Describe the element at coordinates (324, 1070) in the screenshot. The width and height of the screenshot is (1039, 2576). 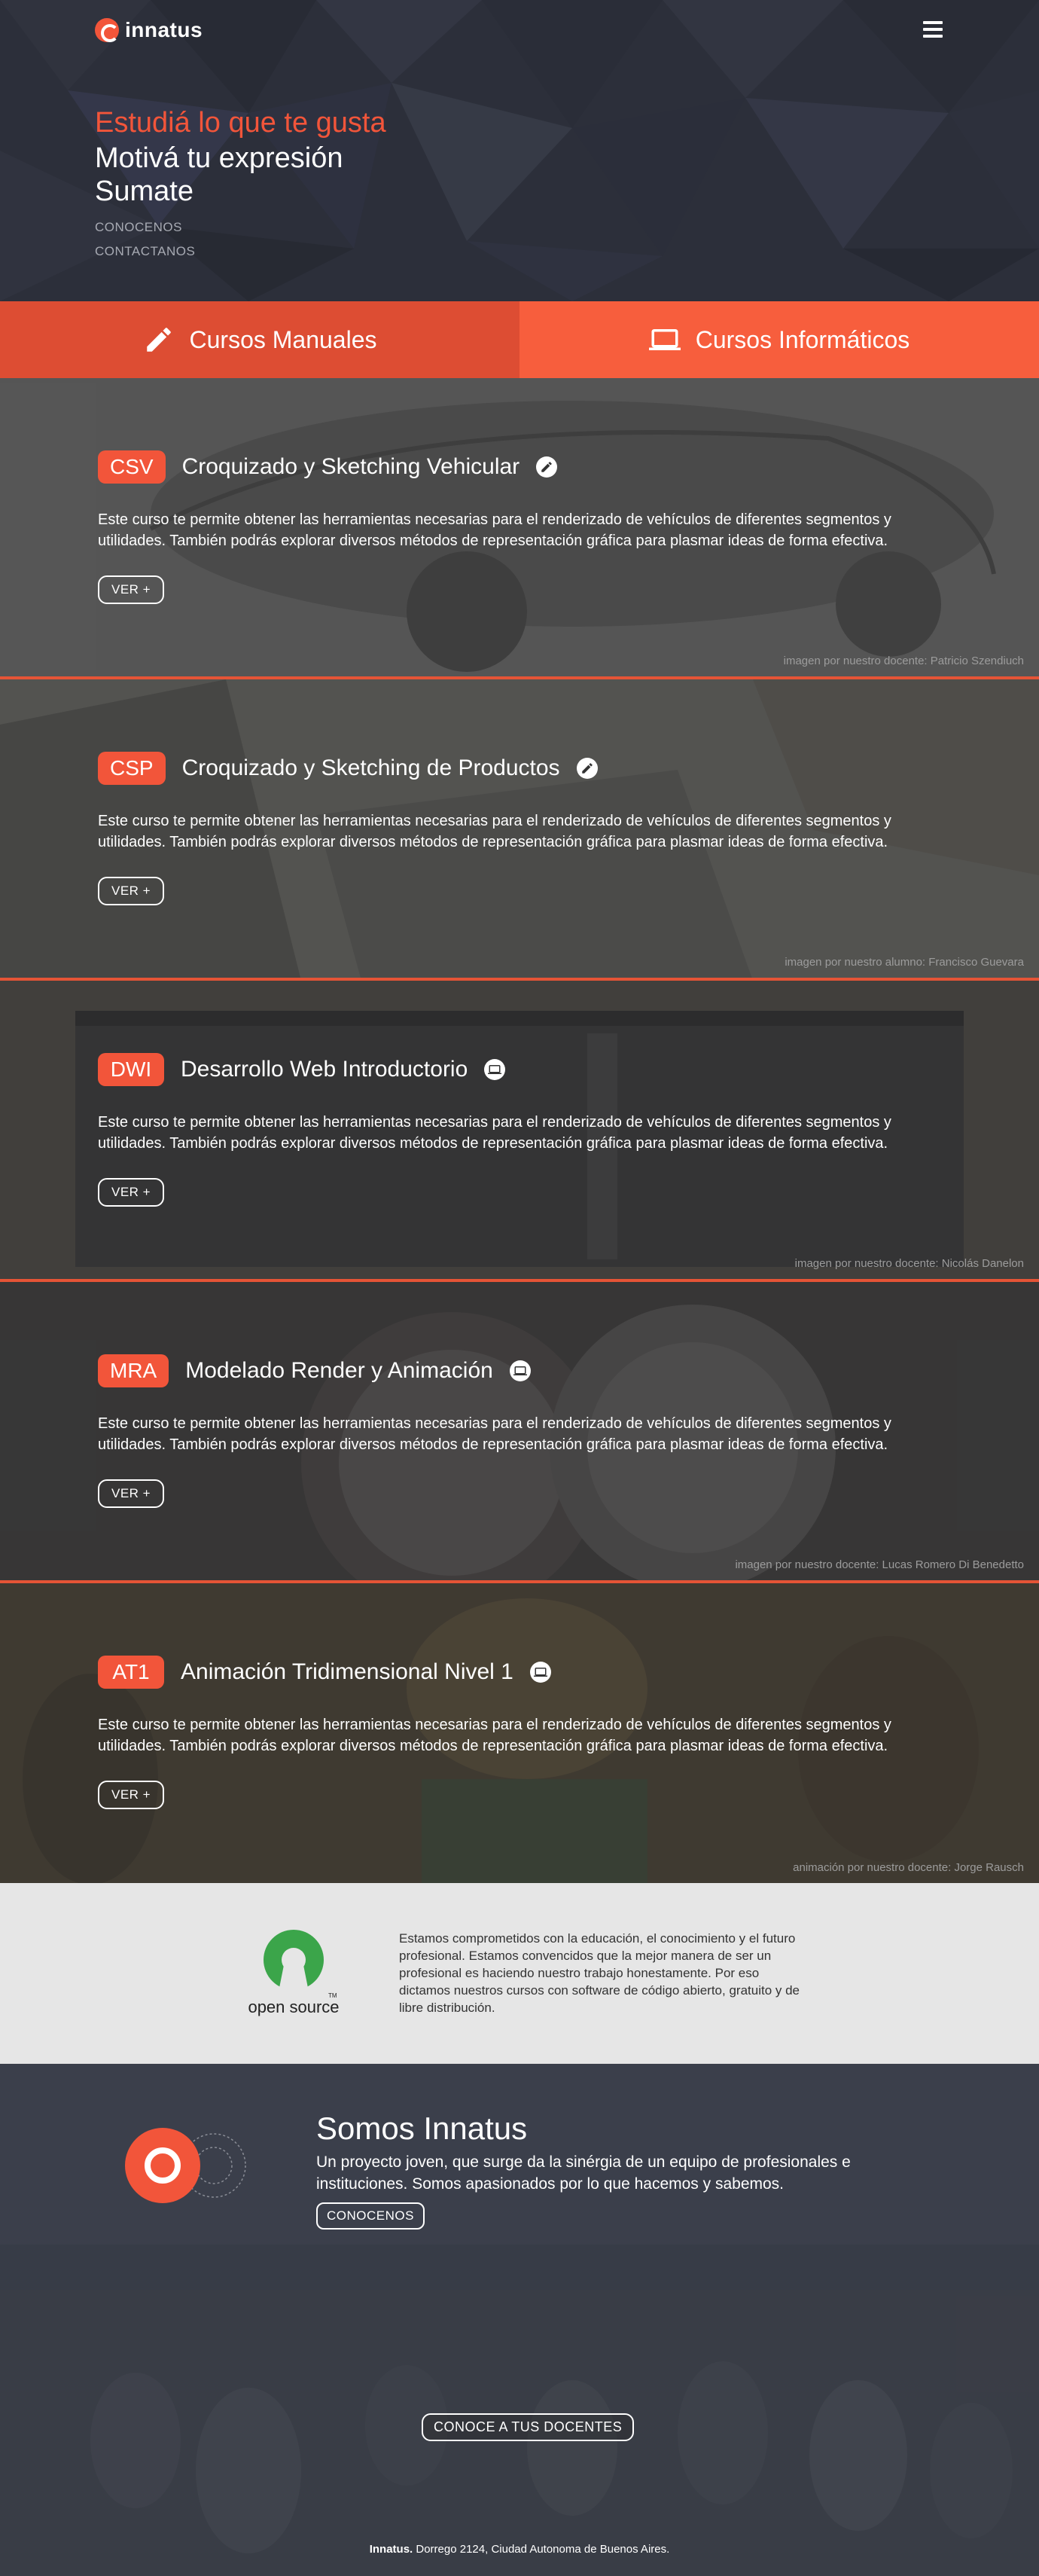
I see `course-title: Desarrollo Web Introductorio` at that location.